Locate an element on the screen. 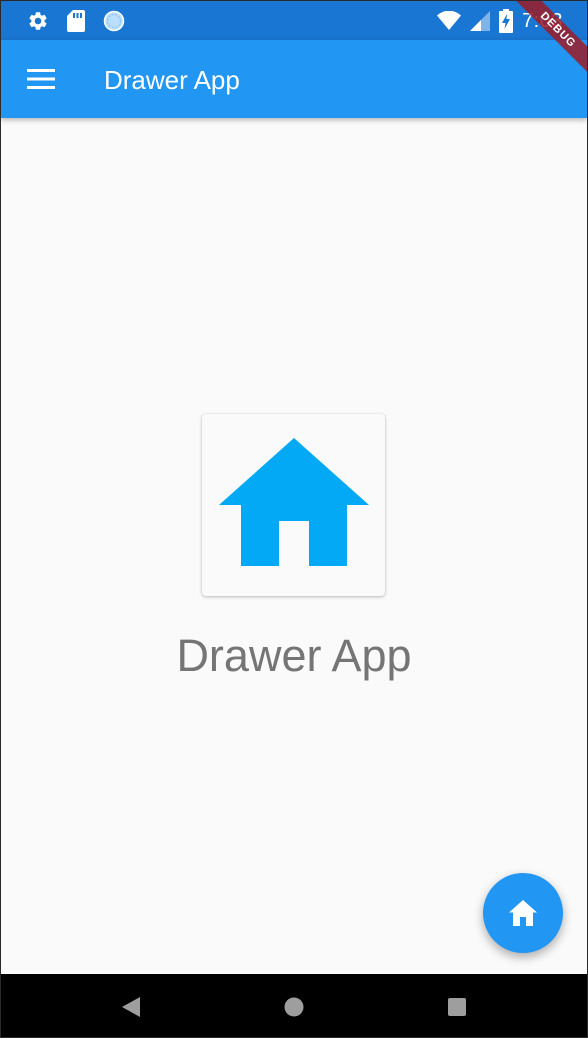 Image resolution: width=588 pixels, height=1038 pixels. back-icon is located at coordinates (131, 1007).